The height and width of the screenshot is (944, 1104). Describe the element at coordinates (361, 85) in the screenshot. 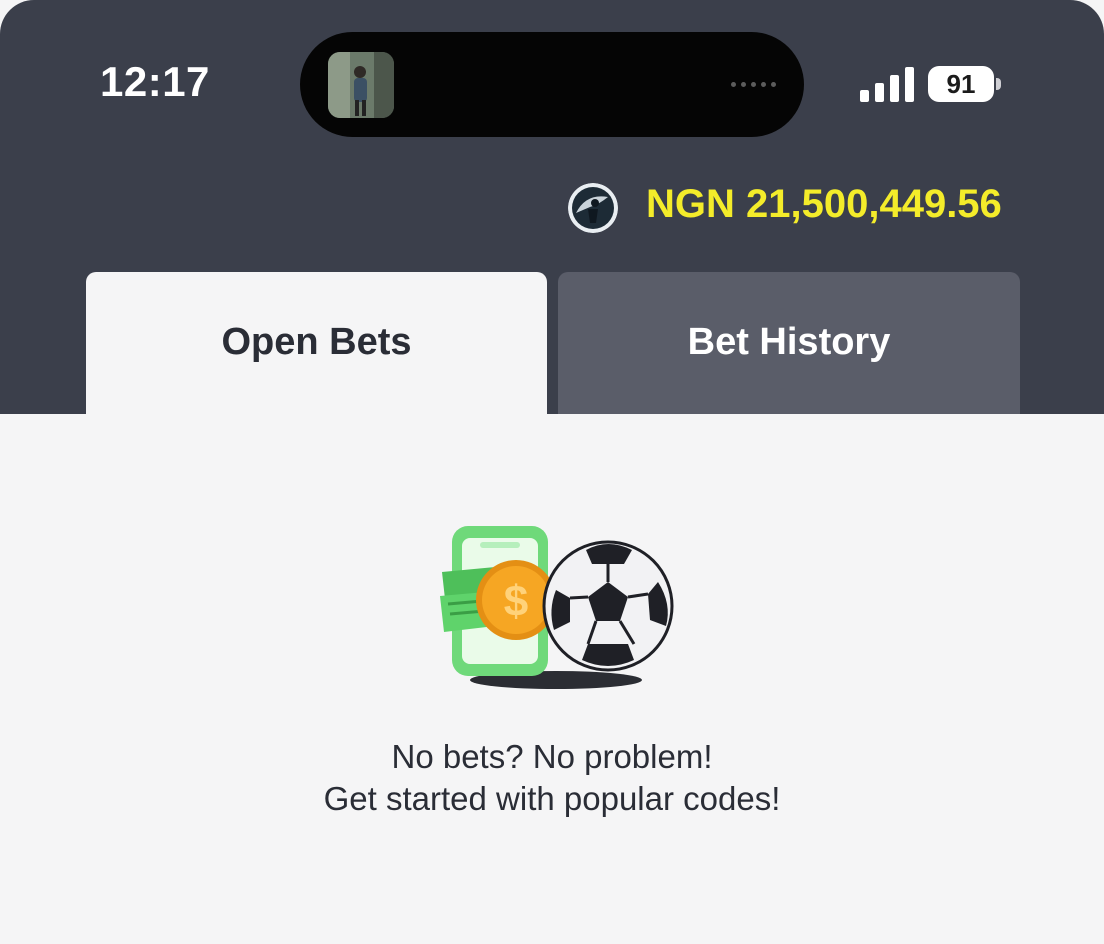

I see `now-playing-thumbnail-icon` at that location.